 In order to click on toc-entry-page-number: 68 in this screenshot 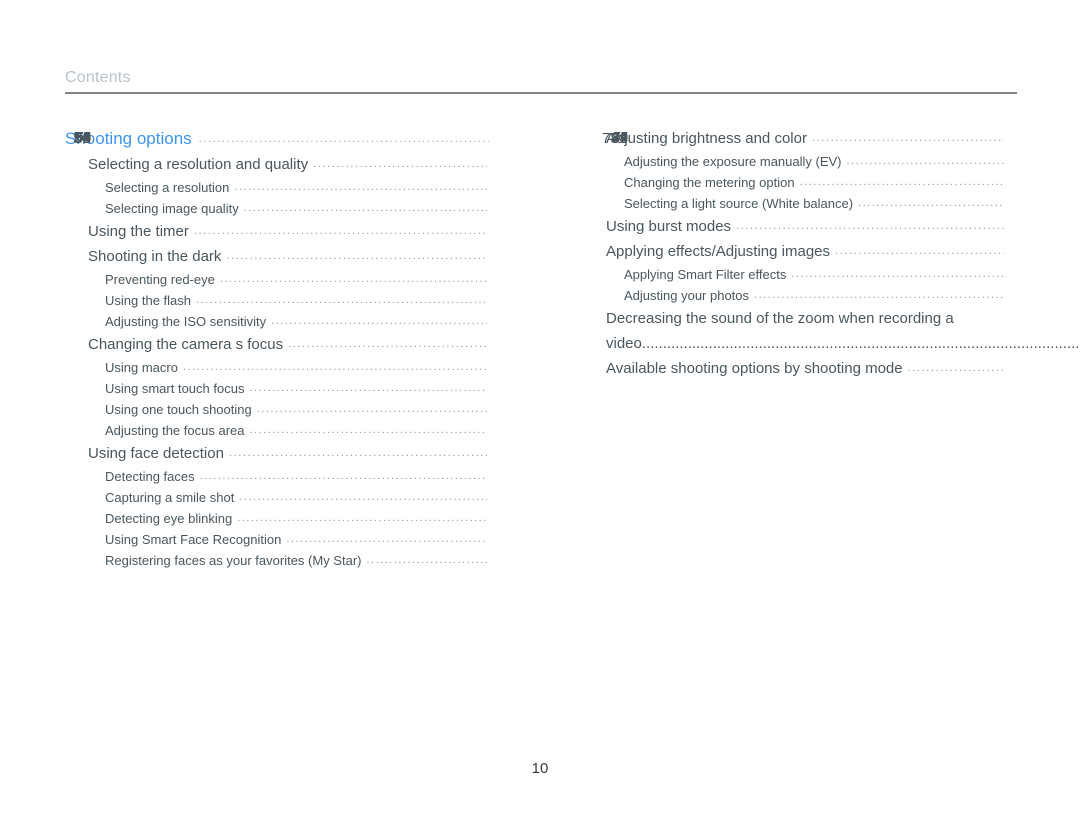, I will do `click(83, 136)`.